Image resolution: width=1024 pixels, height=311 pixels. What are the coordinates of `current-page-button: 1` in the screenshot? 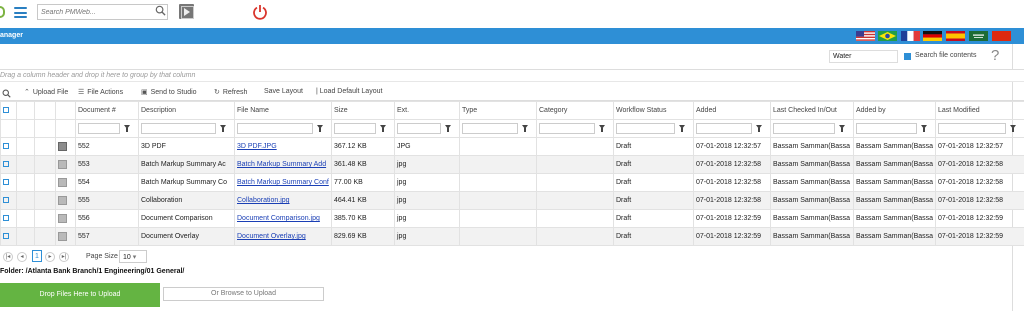 It's located at (37, 256).